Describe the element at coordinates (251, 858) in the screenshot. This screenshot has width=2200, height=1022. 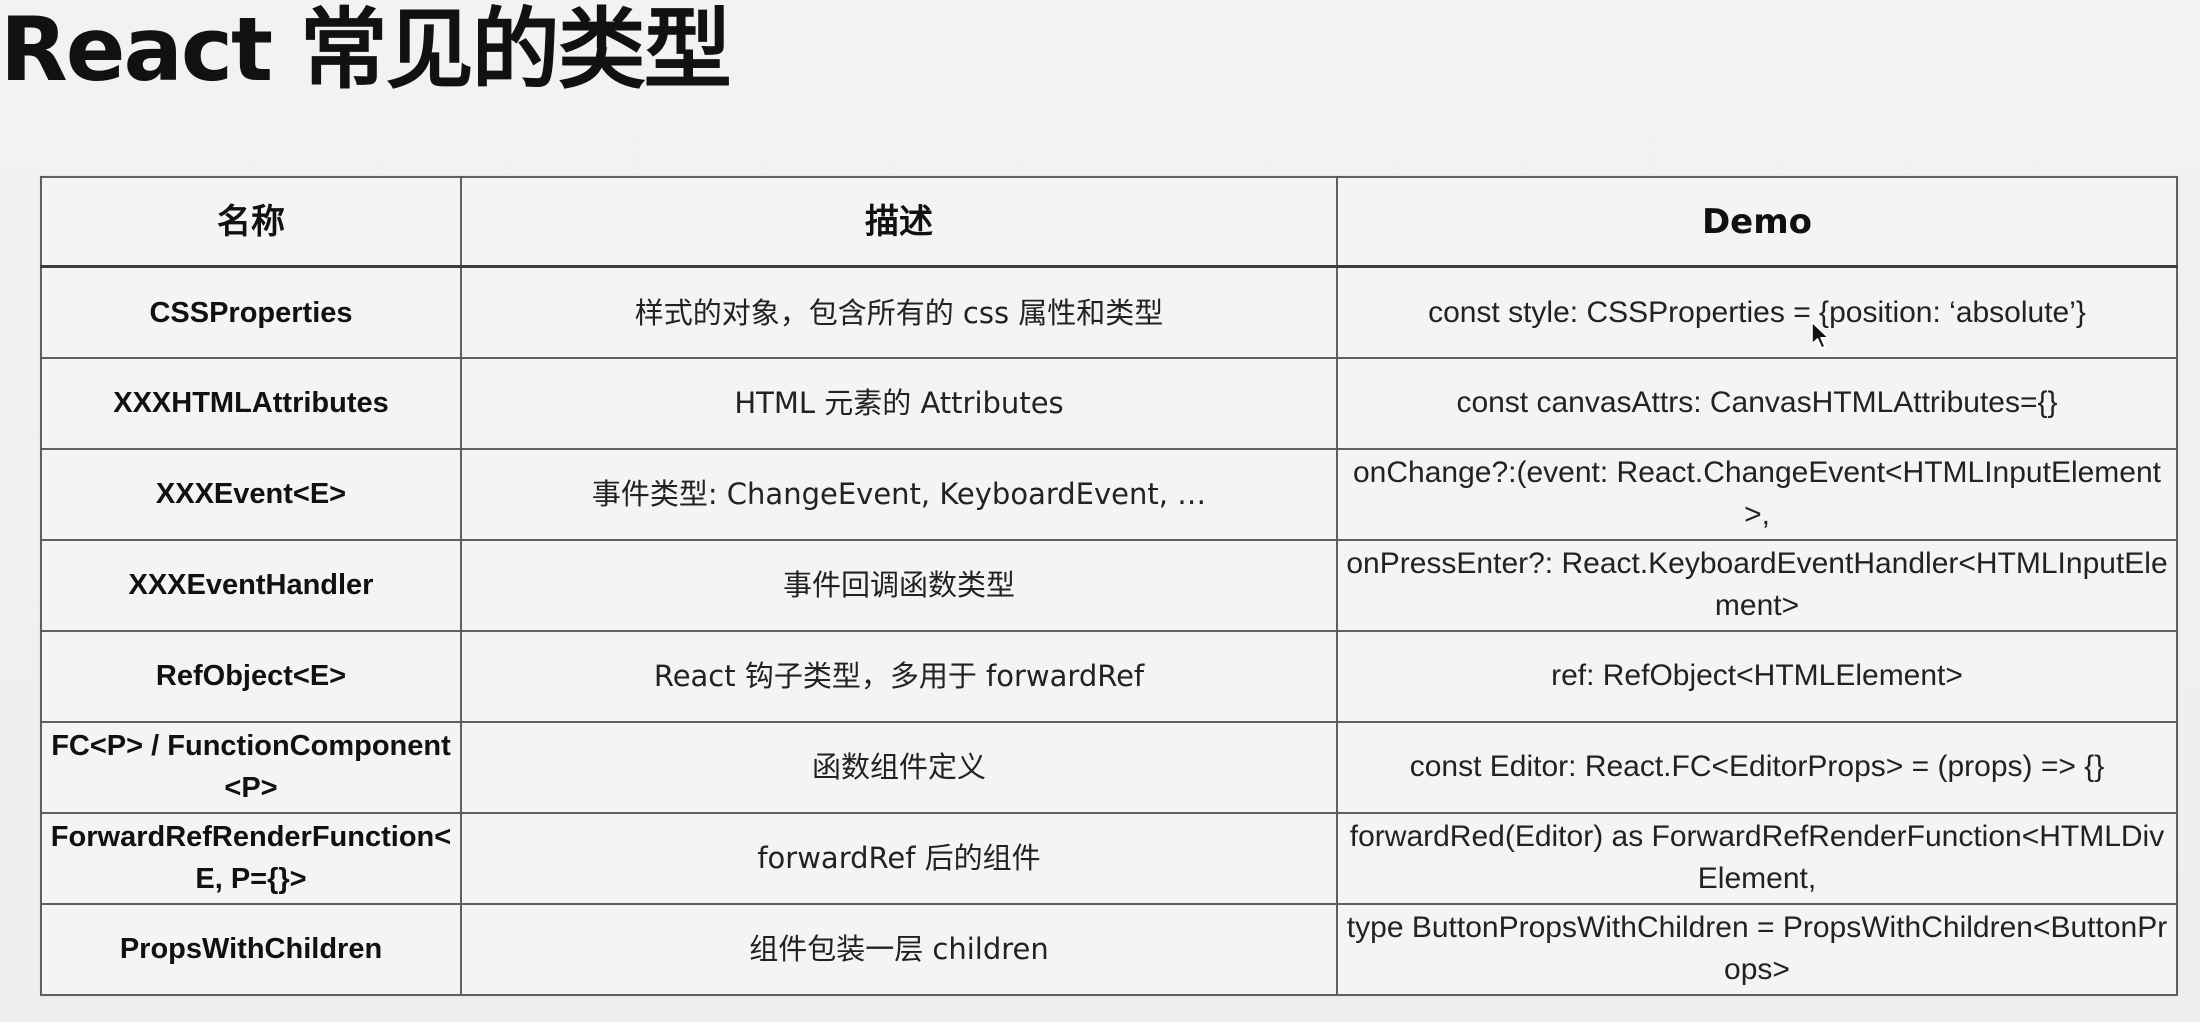
I see `type-name-cell: ForwardRefRenderFunction<E, P={}>` at that location.